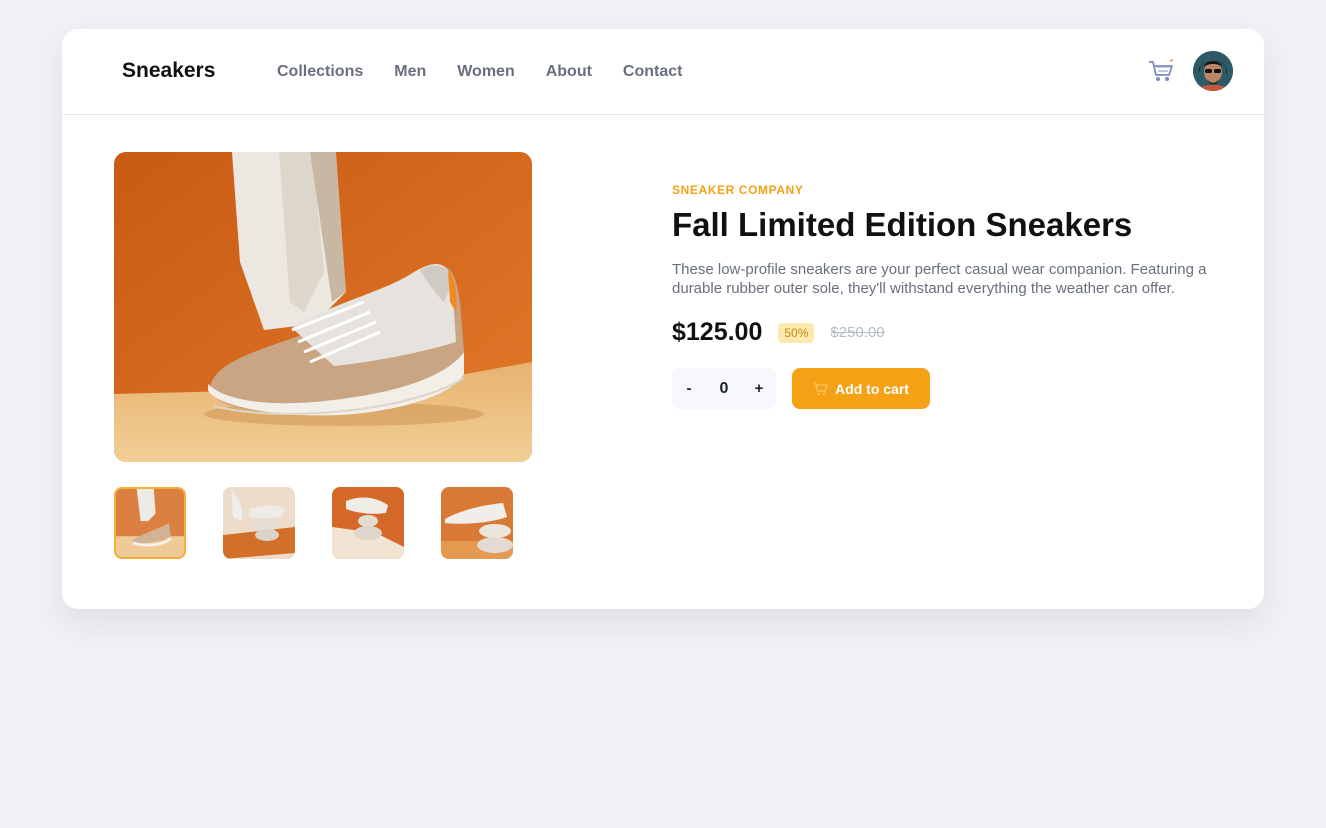  Describe the element at coordinates (168, 71) in the screenshot. I see `logo: Sneakers` at that location.